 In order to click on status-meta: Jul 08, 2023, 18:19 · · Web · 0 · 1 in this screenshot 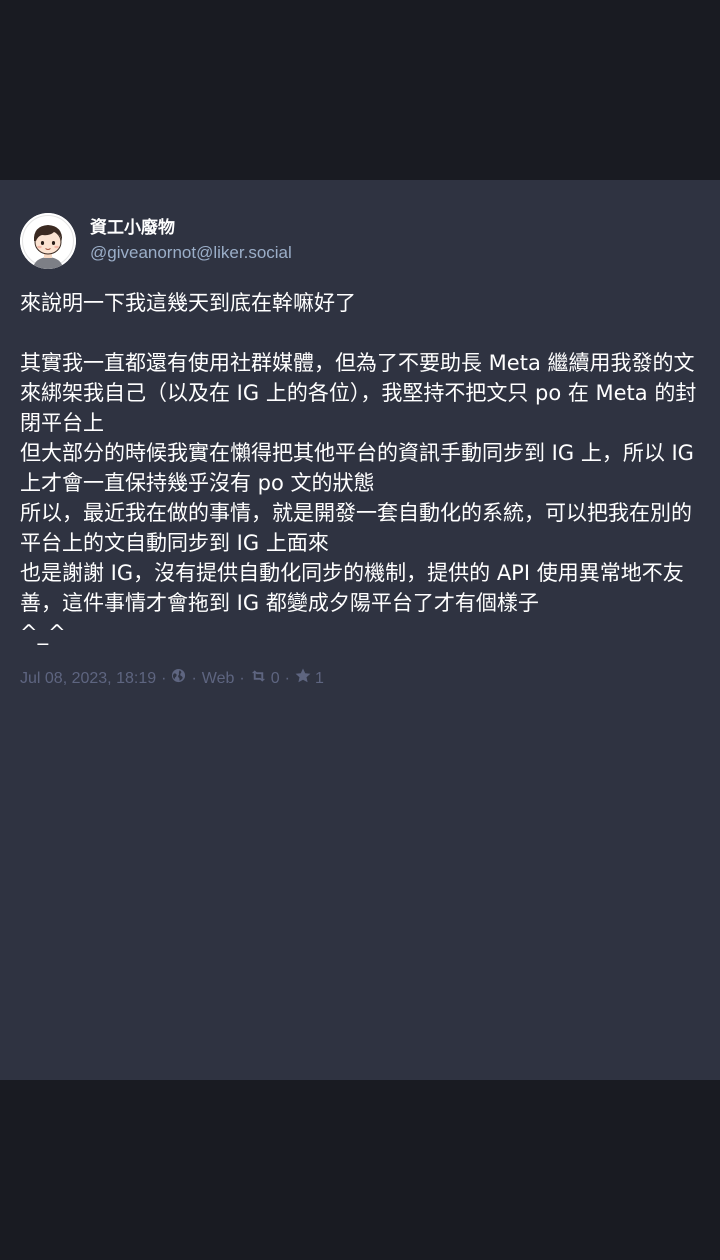, I will do `click(361, 678)`.